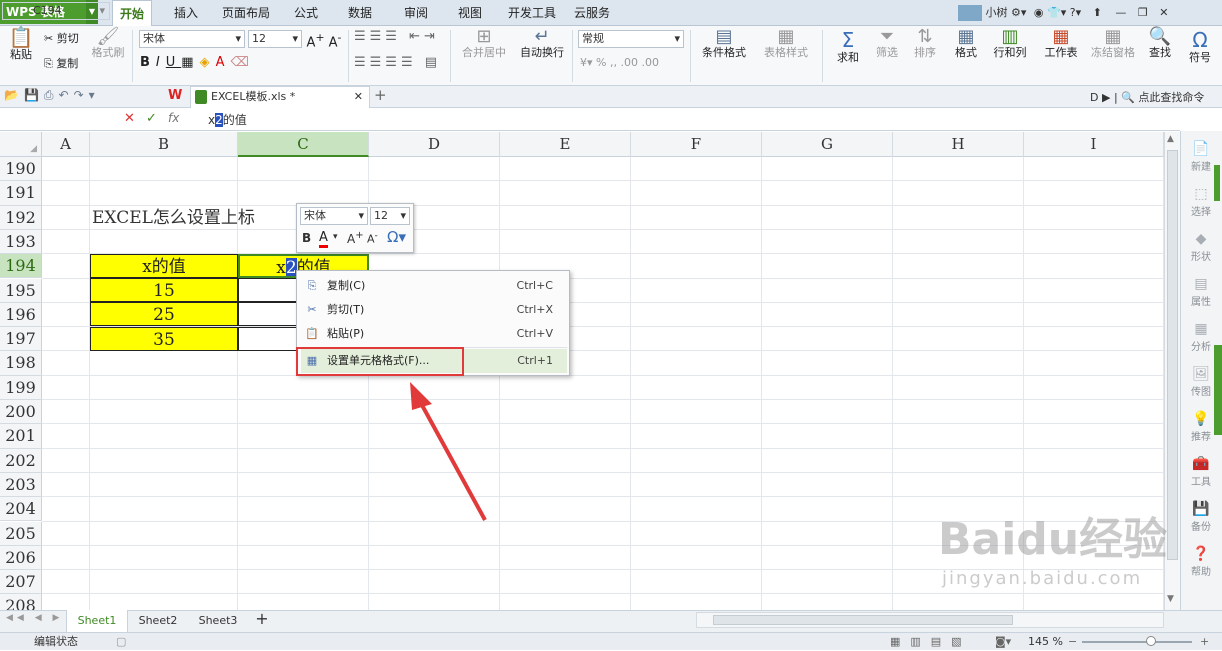 The image size is (1222, 651). Describe the element at coordinates (21, 217) in the screenshot. I see `row-header: 192` at that location.